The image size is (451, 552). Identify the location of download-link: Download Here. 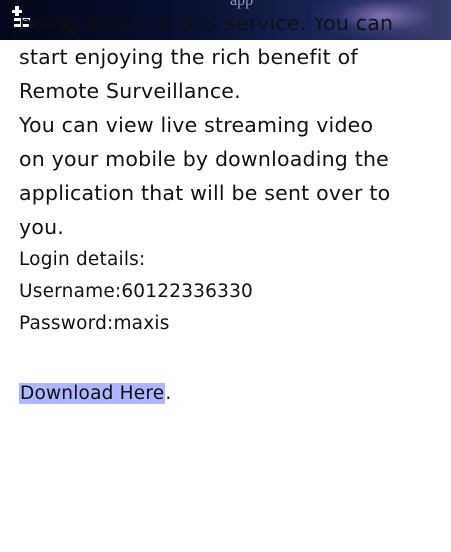
(92, 393).